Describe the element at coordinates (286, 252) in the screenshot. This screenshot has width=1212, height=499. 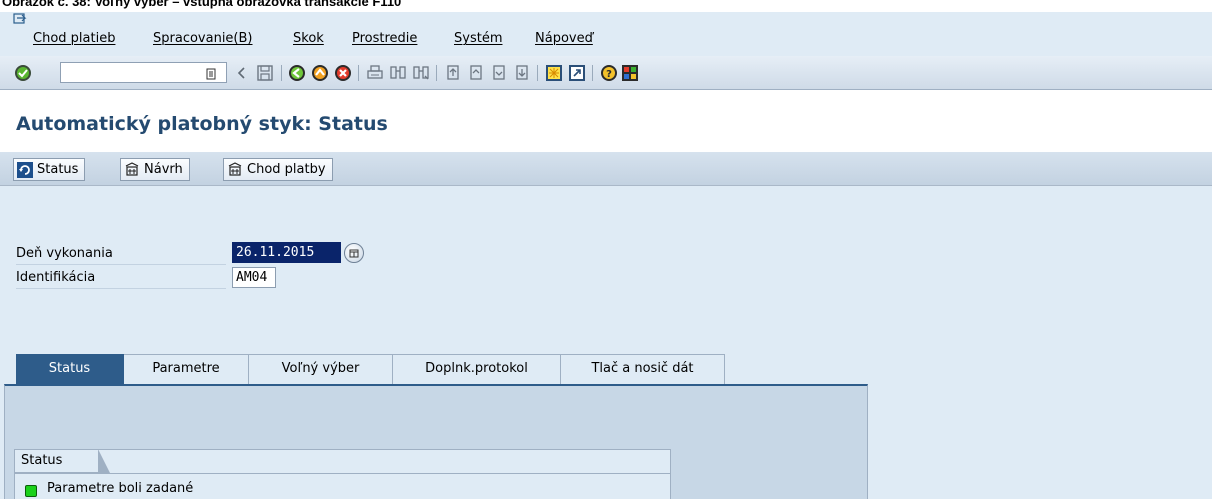
I see `run-date-field: 26.11.2015` at that location.